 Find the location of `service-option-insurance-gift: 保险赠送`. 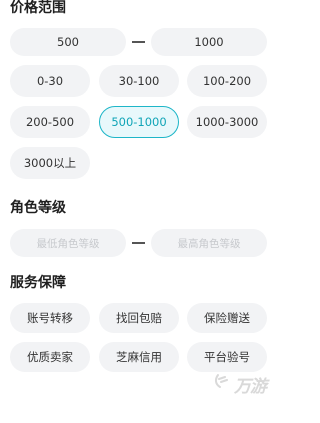

service-option-insurance-gift: 保险赠送 is located at coordinates (227, 318).